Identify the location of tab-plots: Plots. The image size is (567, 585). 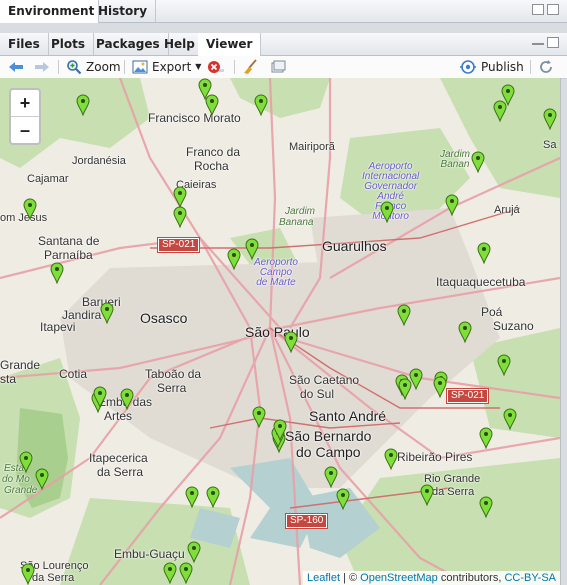
(69, 44).